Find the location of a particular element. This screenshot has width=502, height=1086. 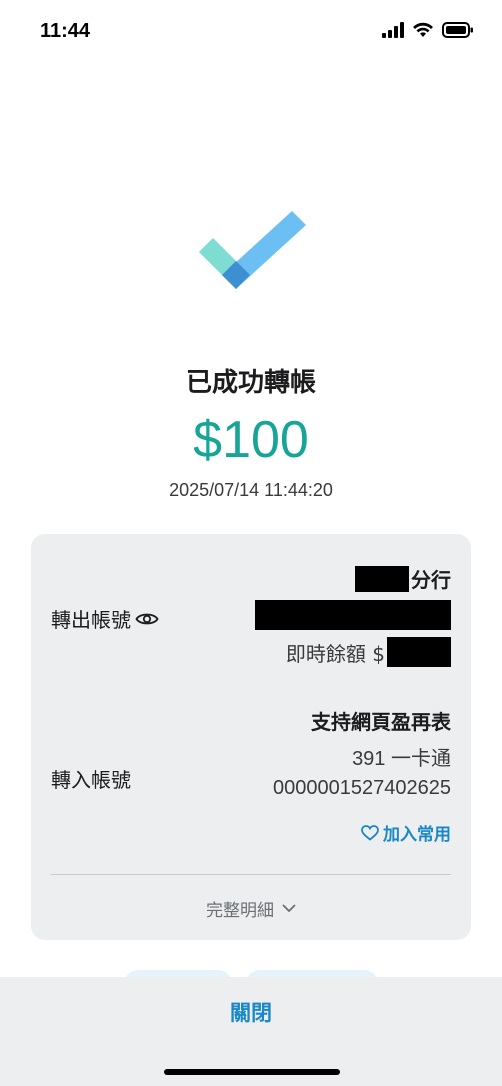

to-bank: 391 一卡通 is located at coordinates (401, 756).